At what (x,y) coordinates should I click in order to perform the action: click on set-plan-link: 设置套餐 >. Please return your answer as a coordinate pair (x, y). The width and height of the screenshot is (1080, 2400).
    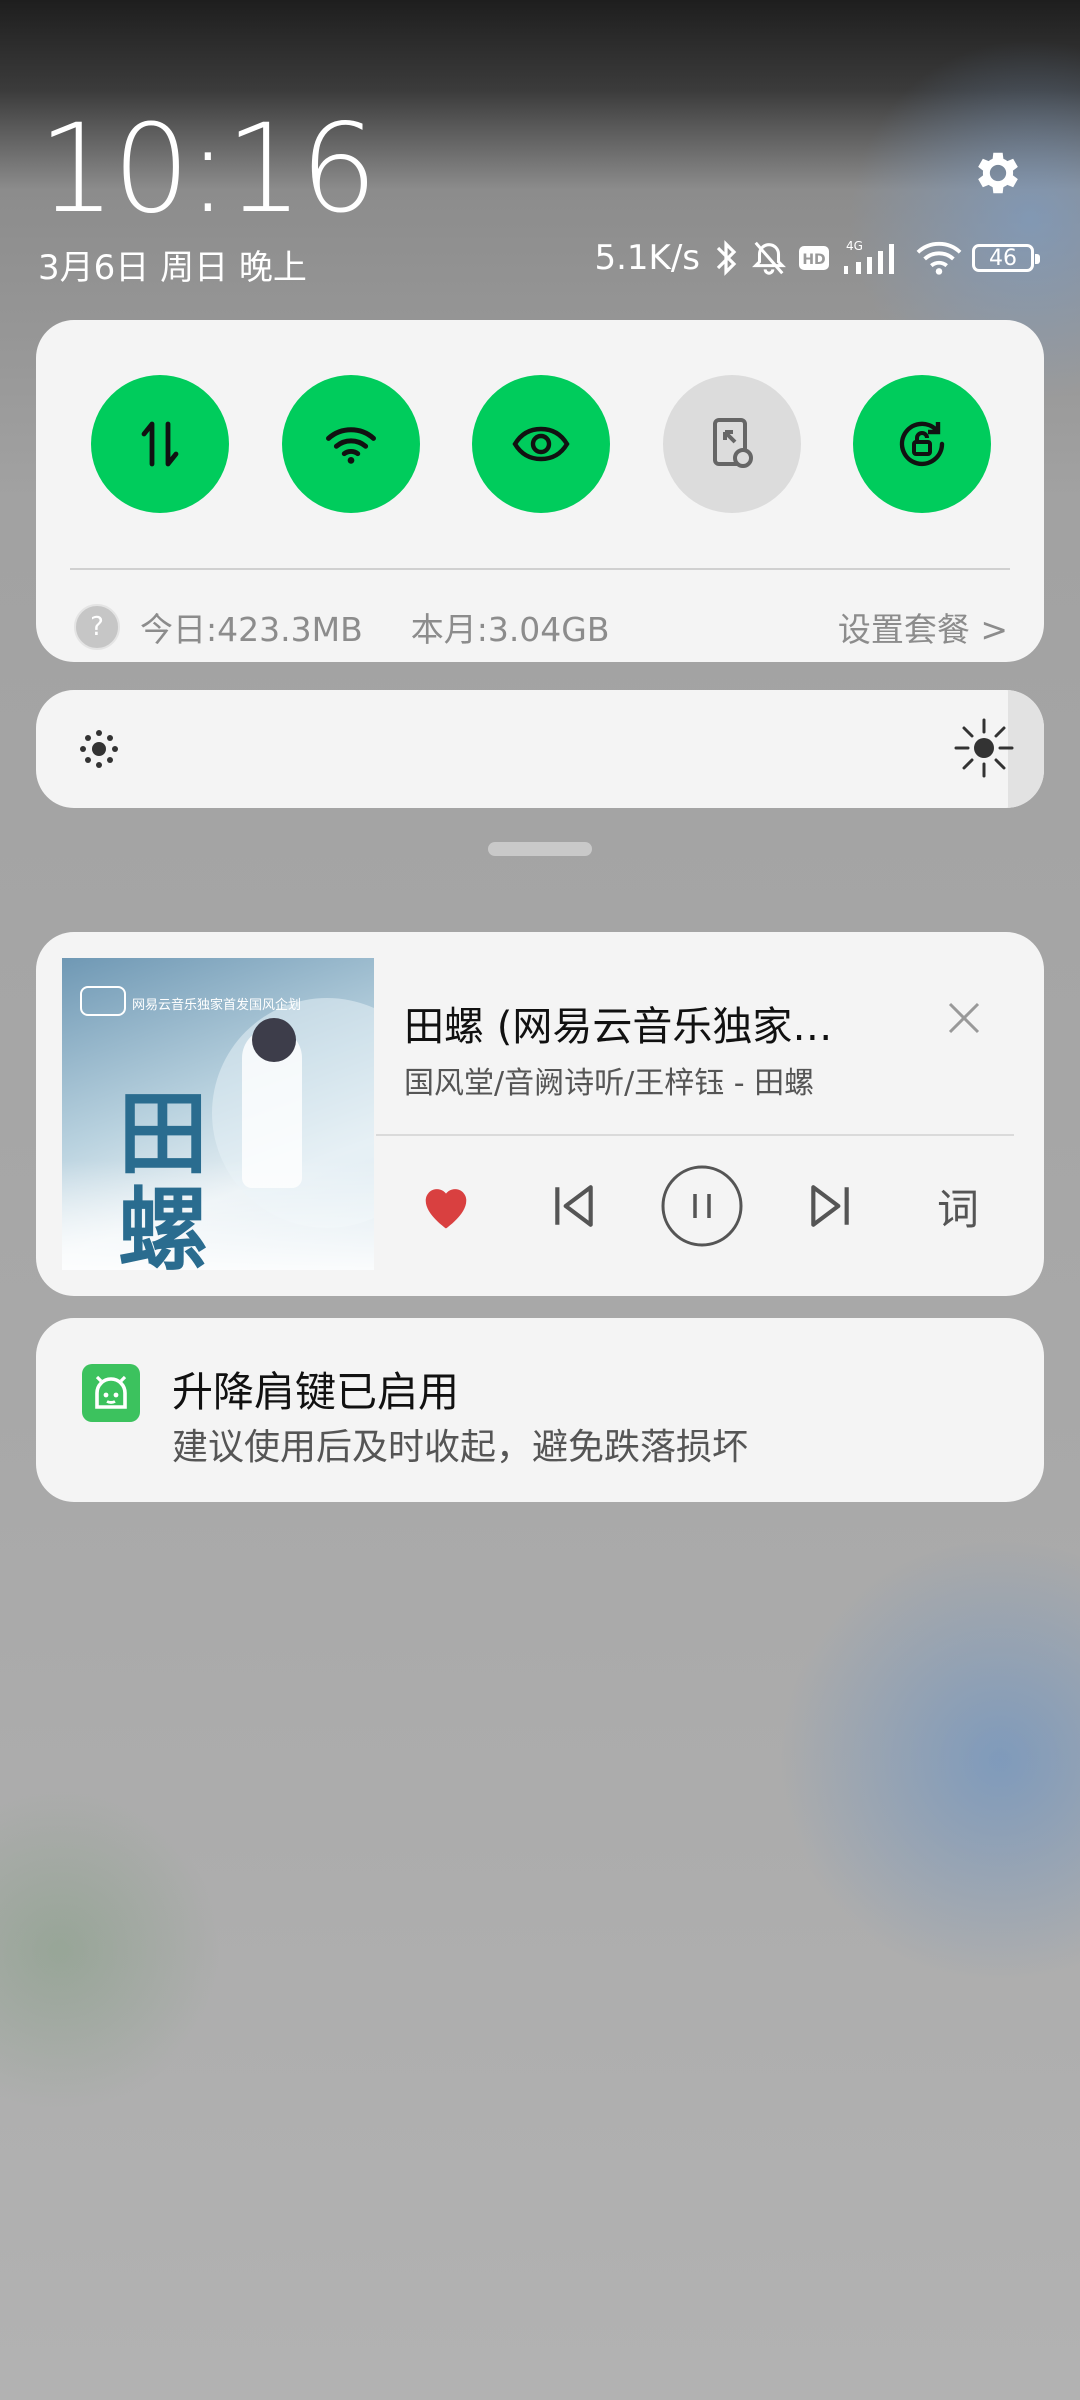
    Looking at the image, I should click on (923, 627).